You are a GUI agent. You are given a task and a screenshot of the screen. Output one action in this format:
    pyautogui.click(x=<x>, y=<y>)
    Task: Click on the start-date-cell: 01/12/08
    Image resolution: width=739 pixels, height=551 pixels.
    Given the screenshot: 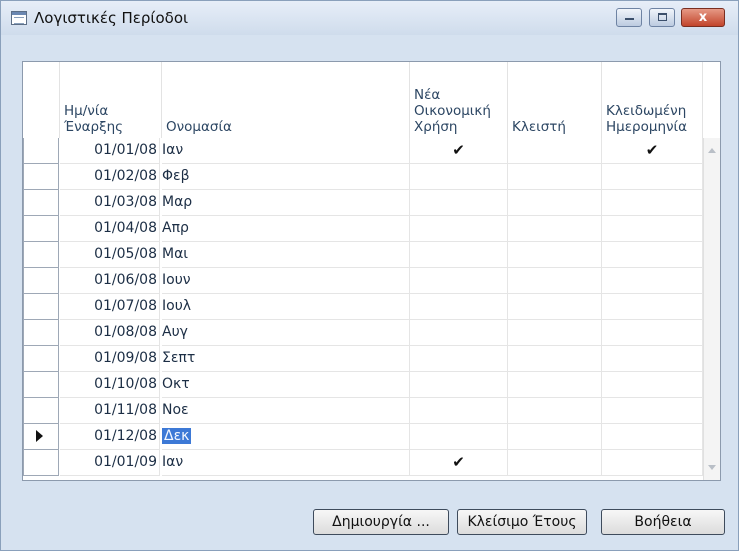 What is the action you would take?
    pyautogui.click(x=110, y=437)
    